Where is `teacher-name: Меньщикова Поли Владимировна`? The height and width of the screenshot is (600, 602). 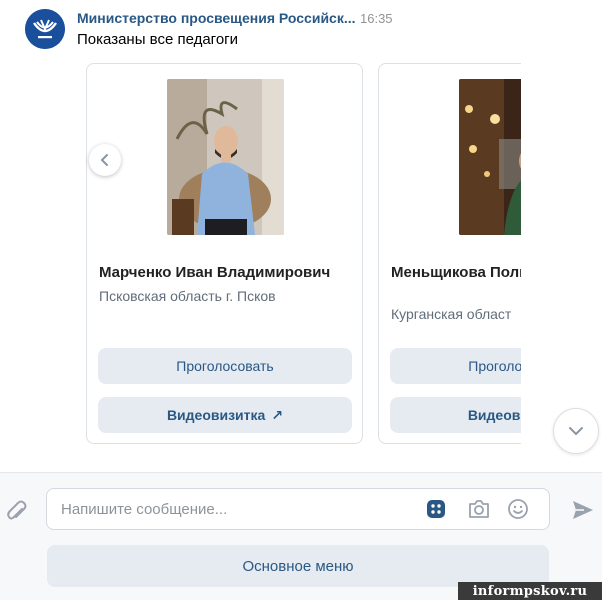 teacher-name: Меньщикова Поли Владимировна is located at coordinates (456, 272).